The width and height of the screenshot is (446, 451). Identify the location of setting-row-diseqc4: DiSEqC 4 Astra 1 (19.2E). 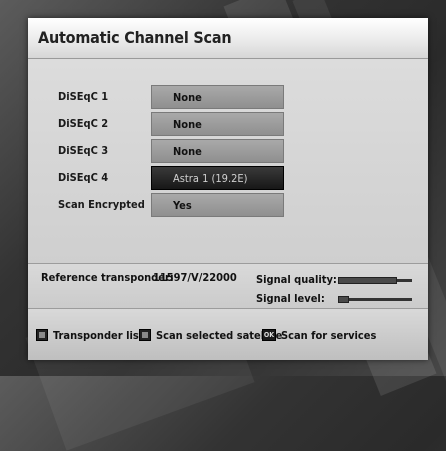
(228, 178).